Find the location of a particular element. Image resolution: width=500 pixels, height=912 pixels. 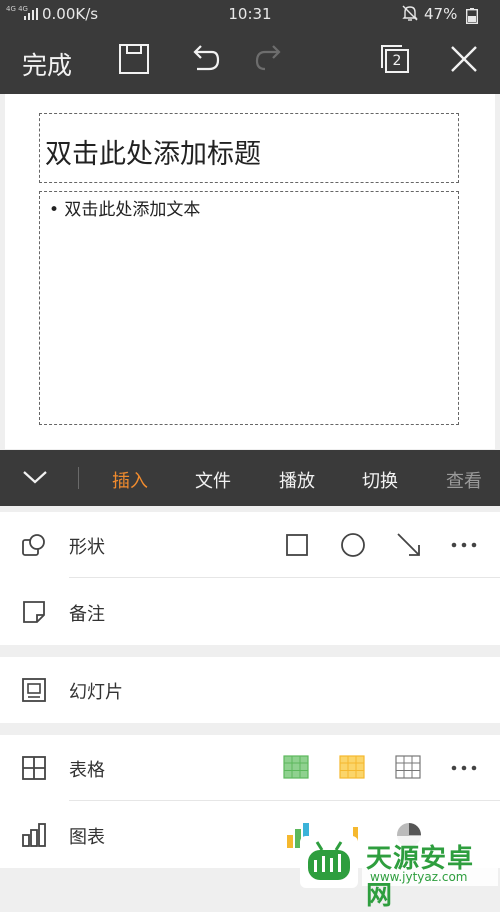

page-switch-button: 2 is located at coordinates (395, 59).